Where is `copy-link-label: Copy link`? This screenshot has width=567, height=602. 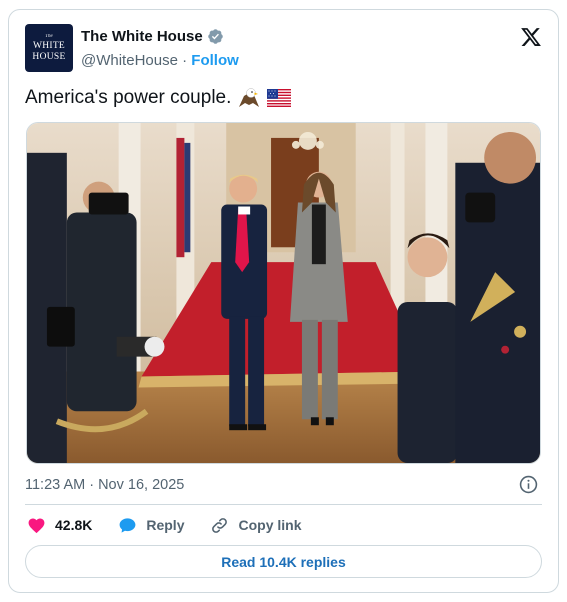
copy-link-label: Copy link is located at coordinates (270, 525).